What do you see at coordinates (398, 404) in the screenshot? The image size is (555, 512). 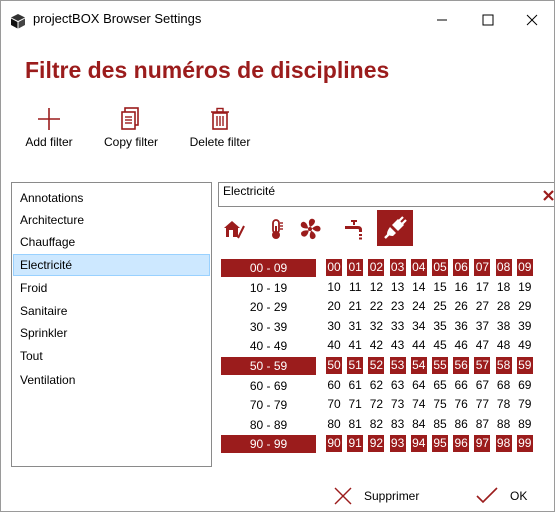 I see `number-cell: 73` at bounding box center [398, 404].